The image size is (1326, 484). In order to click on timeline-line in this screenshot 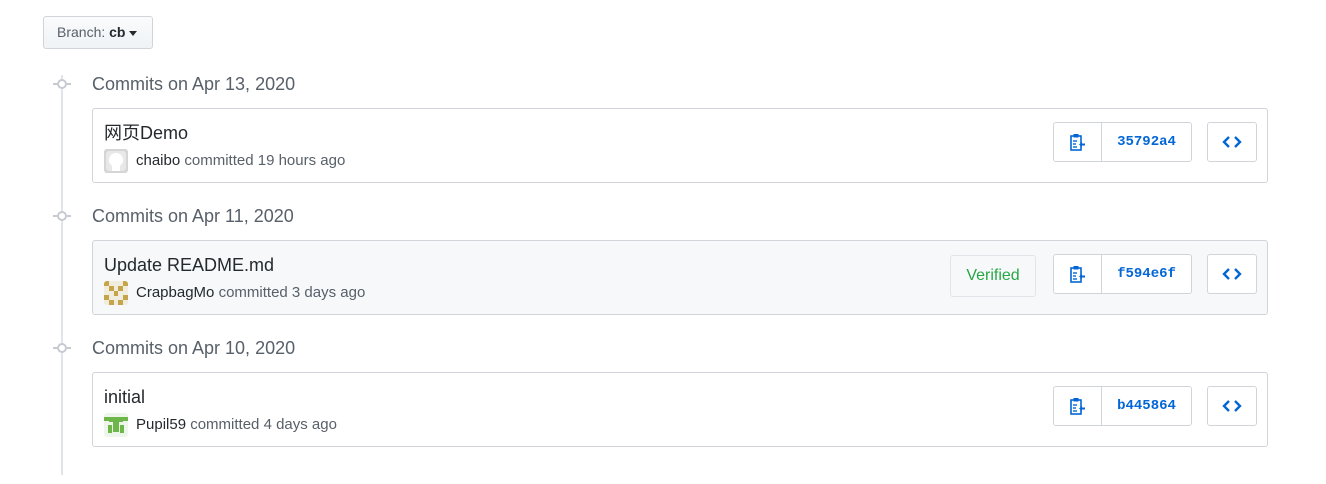, I will do `click(62, 275)`.